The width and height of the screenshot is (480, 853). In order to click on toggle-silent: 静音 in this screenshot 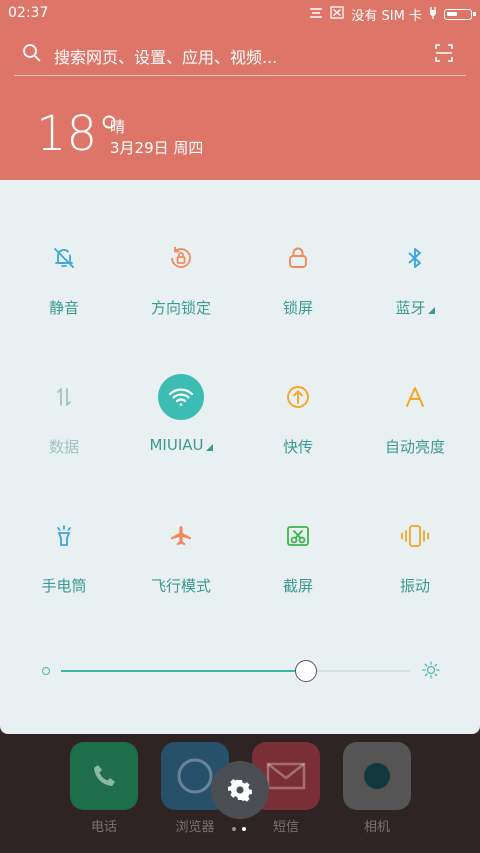, I will do `click(64, 276)`.